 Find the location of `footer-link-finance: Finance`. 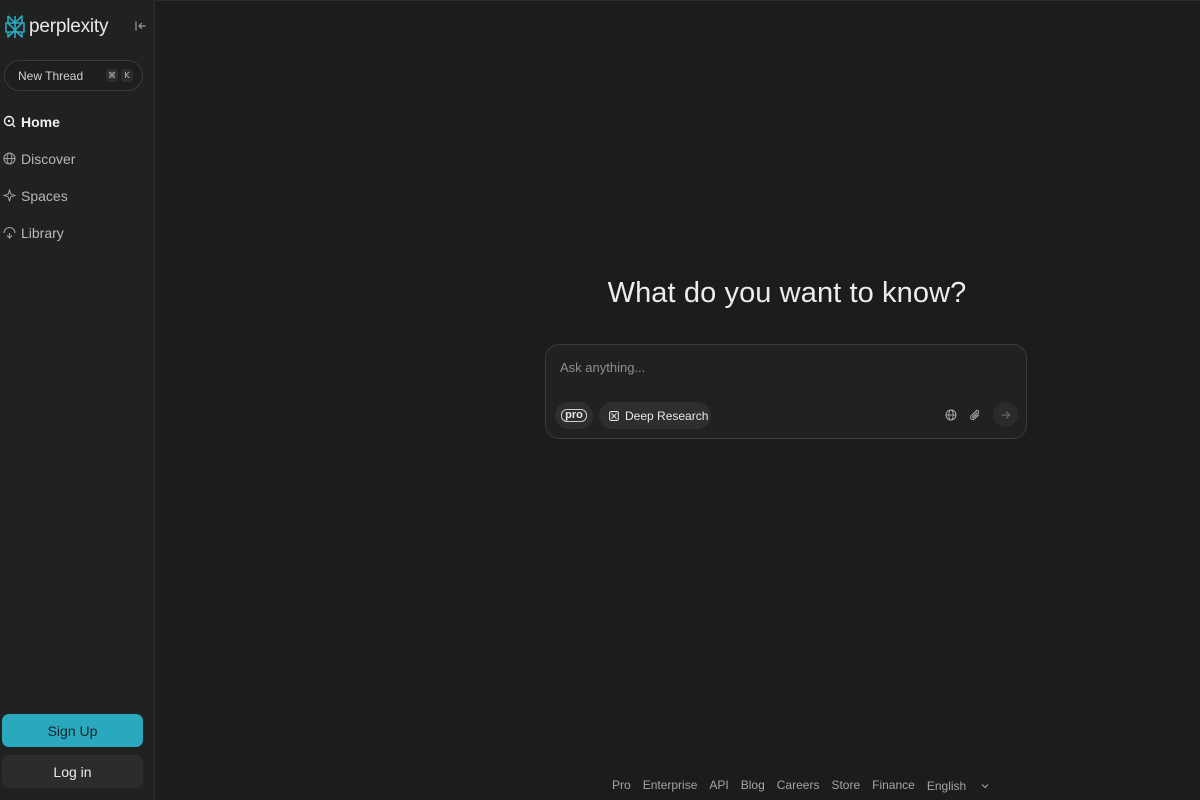

footer-link-finance: Finance is located at coordinates (893, 786).